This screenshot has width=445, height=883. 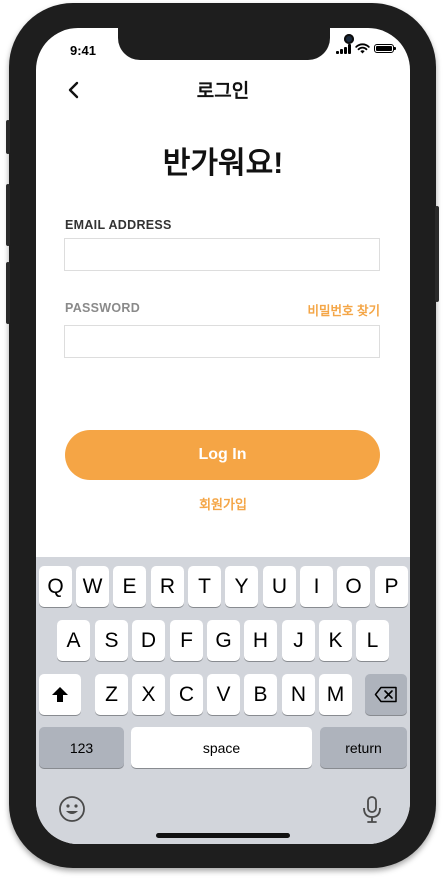 I want to click on key-d: D, so click(x=148, y=640).